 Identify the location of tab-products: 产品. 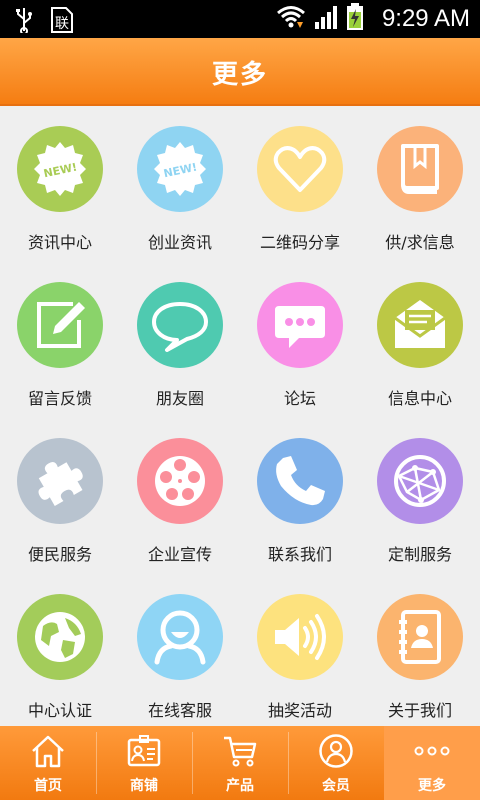
(240, 763).